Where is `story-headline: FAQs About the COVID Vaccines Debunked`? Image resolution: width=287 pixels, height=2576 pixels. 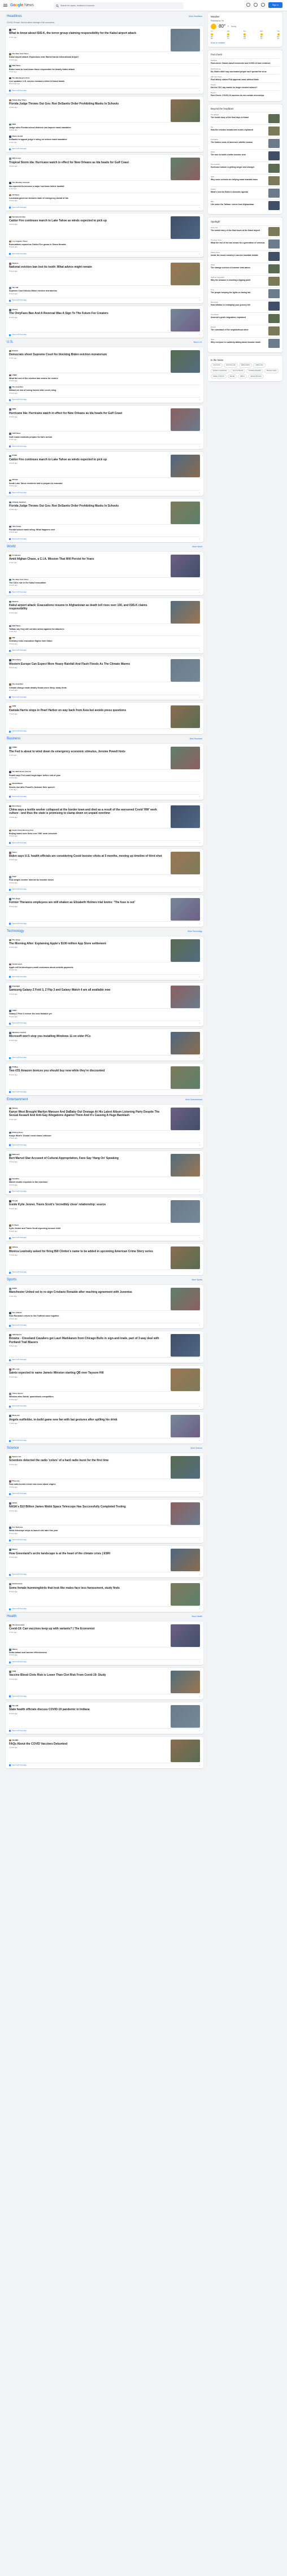 story-headline: FAQs About the COVID Vaccines Debunked is located at coordinates (87, 1744).